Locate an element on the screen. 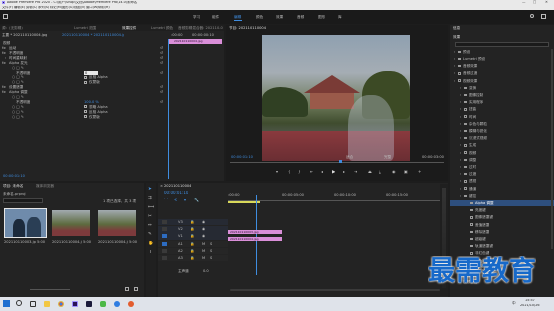  taskbar-search-icon is located at coordinates (19, 303).